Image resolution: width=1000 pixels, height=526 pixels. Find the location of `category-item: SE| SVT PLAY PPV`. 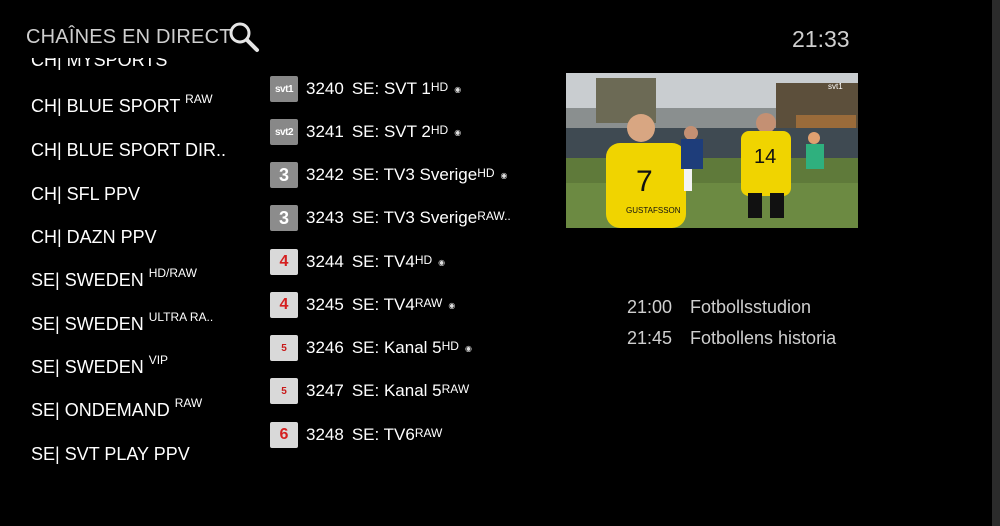

category-item: SE| SVT PLAY PPV is located at coordinates (110, 453).